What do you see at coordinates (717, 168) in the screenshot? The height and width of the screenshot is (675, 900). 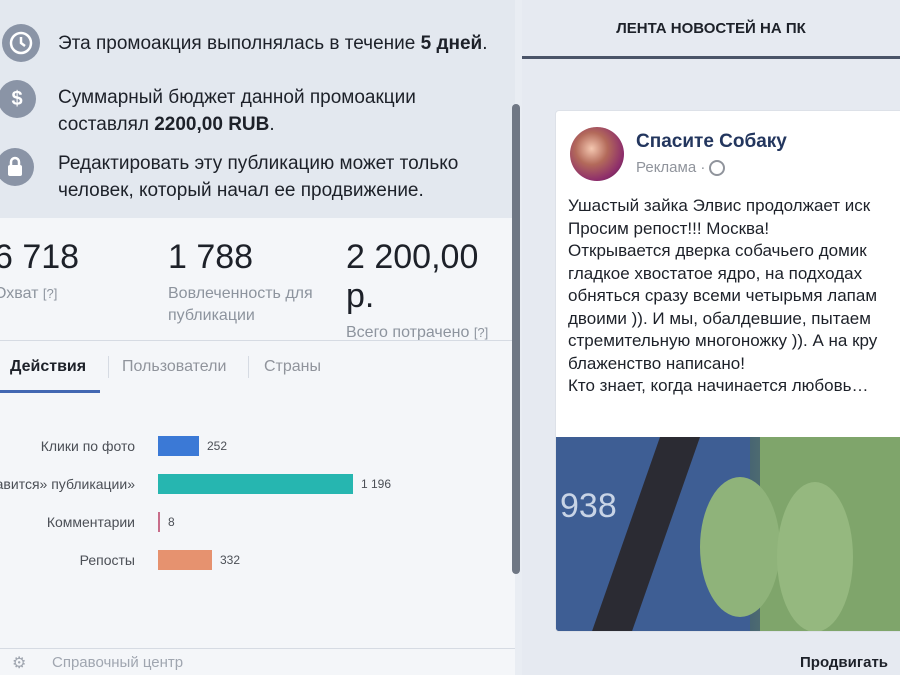 I see `globe-icon` at bounding box center [717, 168].